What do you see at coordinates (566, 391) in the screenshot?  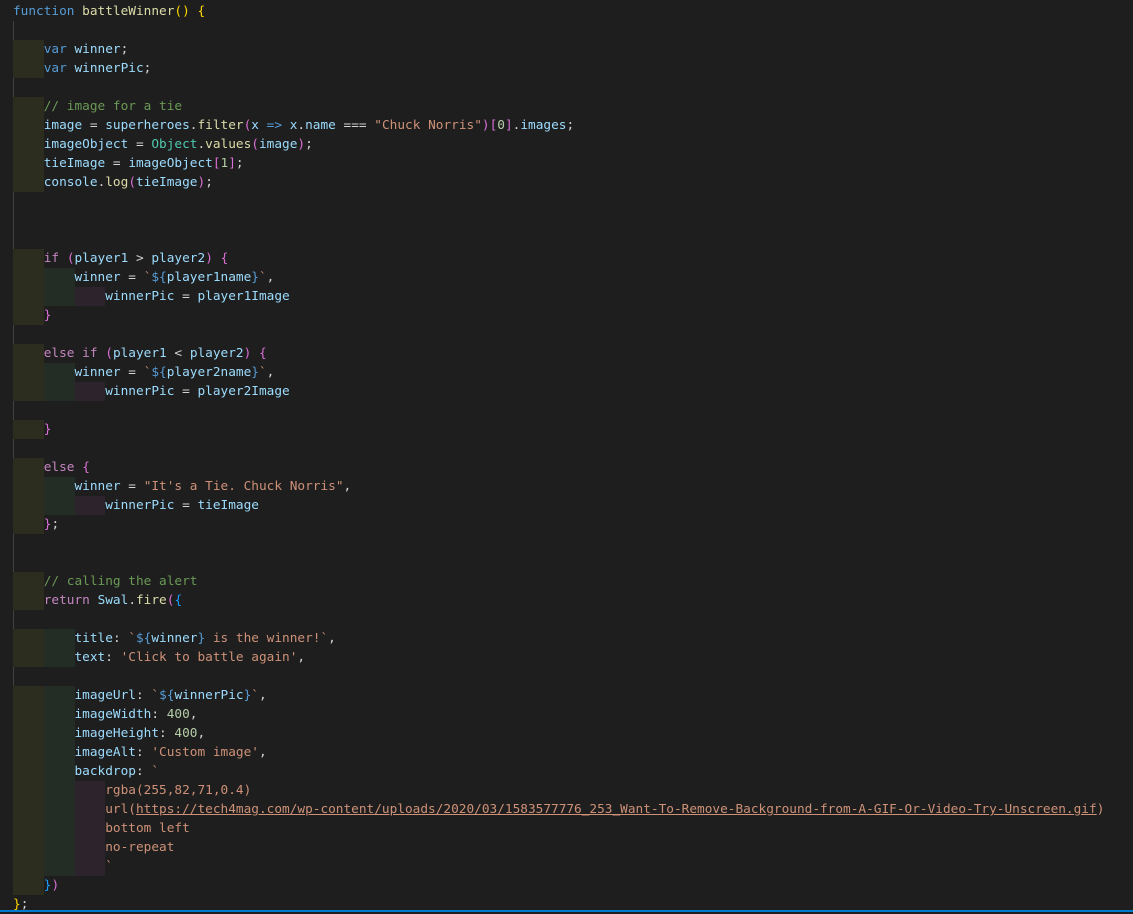 I see `code-line: winnerPic = player2Image` at bounding box center [566, 391].